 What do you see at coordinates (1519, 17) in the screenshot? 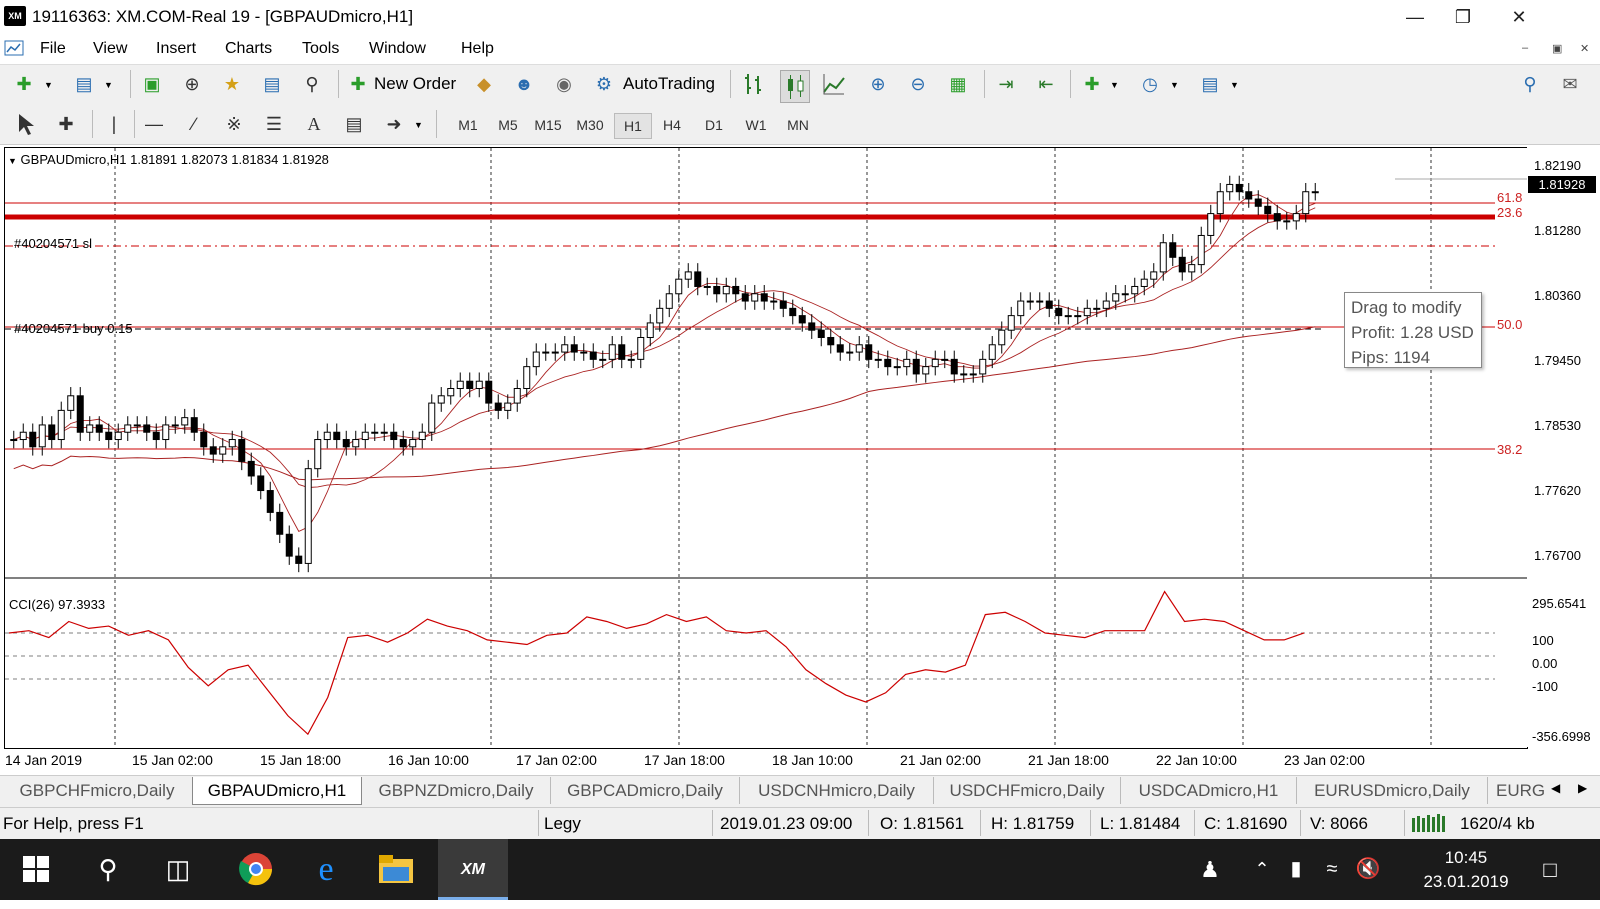
I see `close-icon: ✕` at bounding box center [1519, 17].